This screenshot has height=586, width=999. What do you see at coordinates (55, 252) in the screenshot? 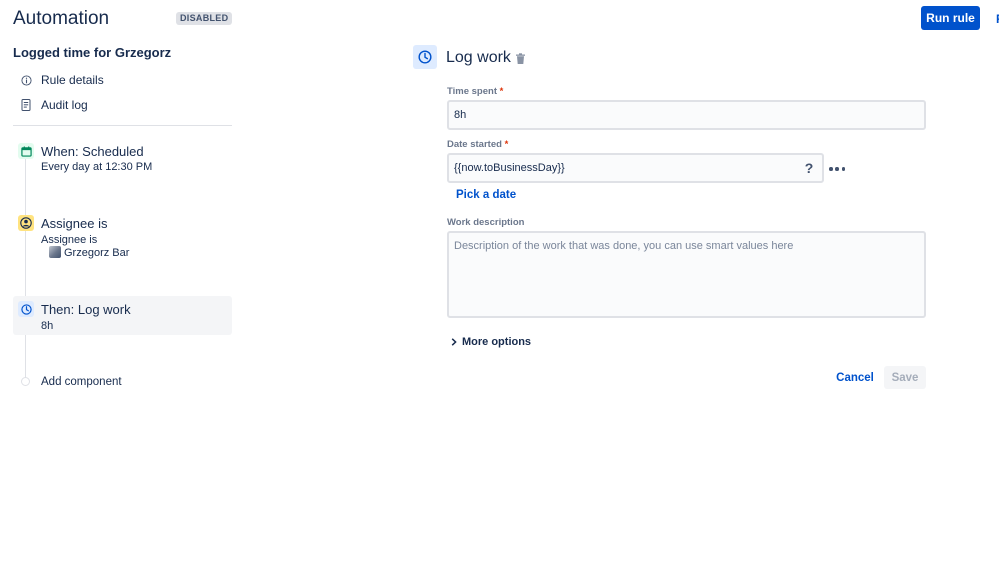
I see `avatar` at bounding box center [55, 252].